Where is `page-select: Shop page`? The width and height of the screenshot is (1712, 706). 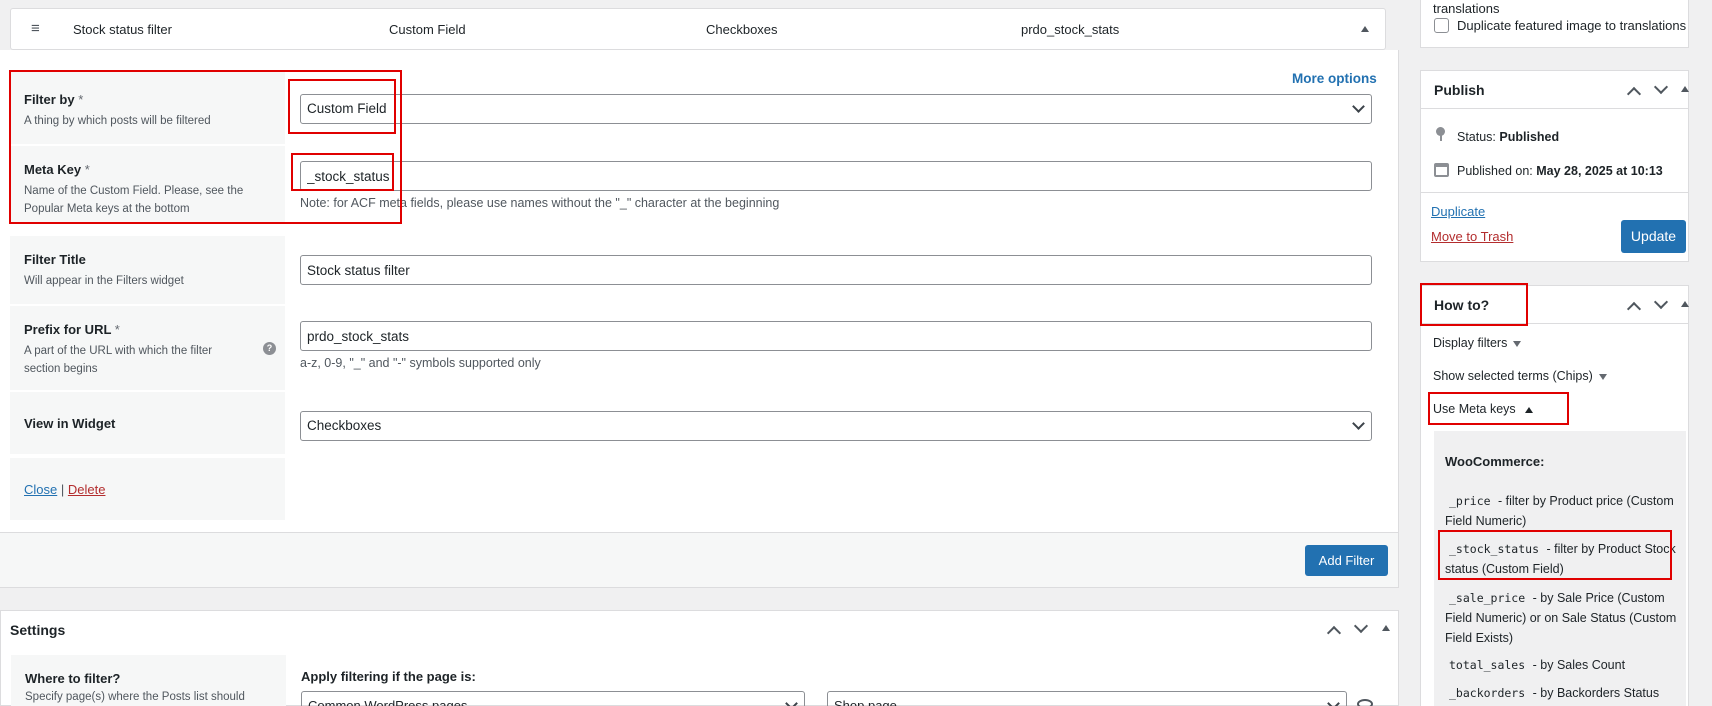
page-select: Shop page is located at coordinates (1087, 698).